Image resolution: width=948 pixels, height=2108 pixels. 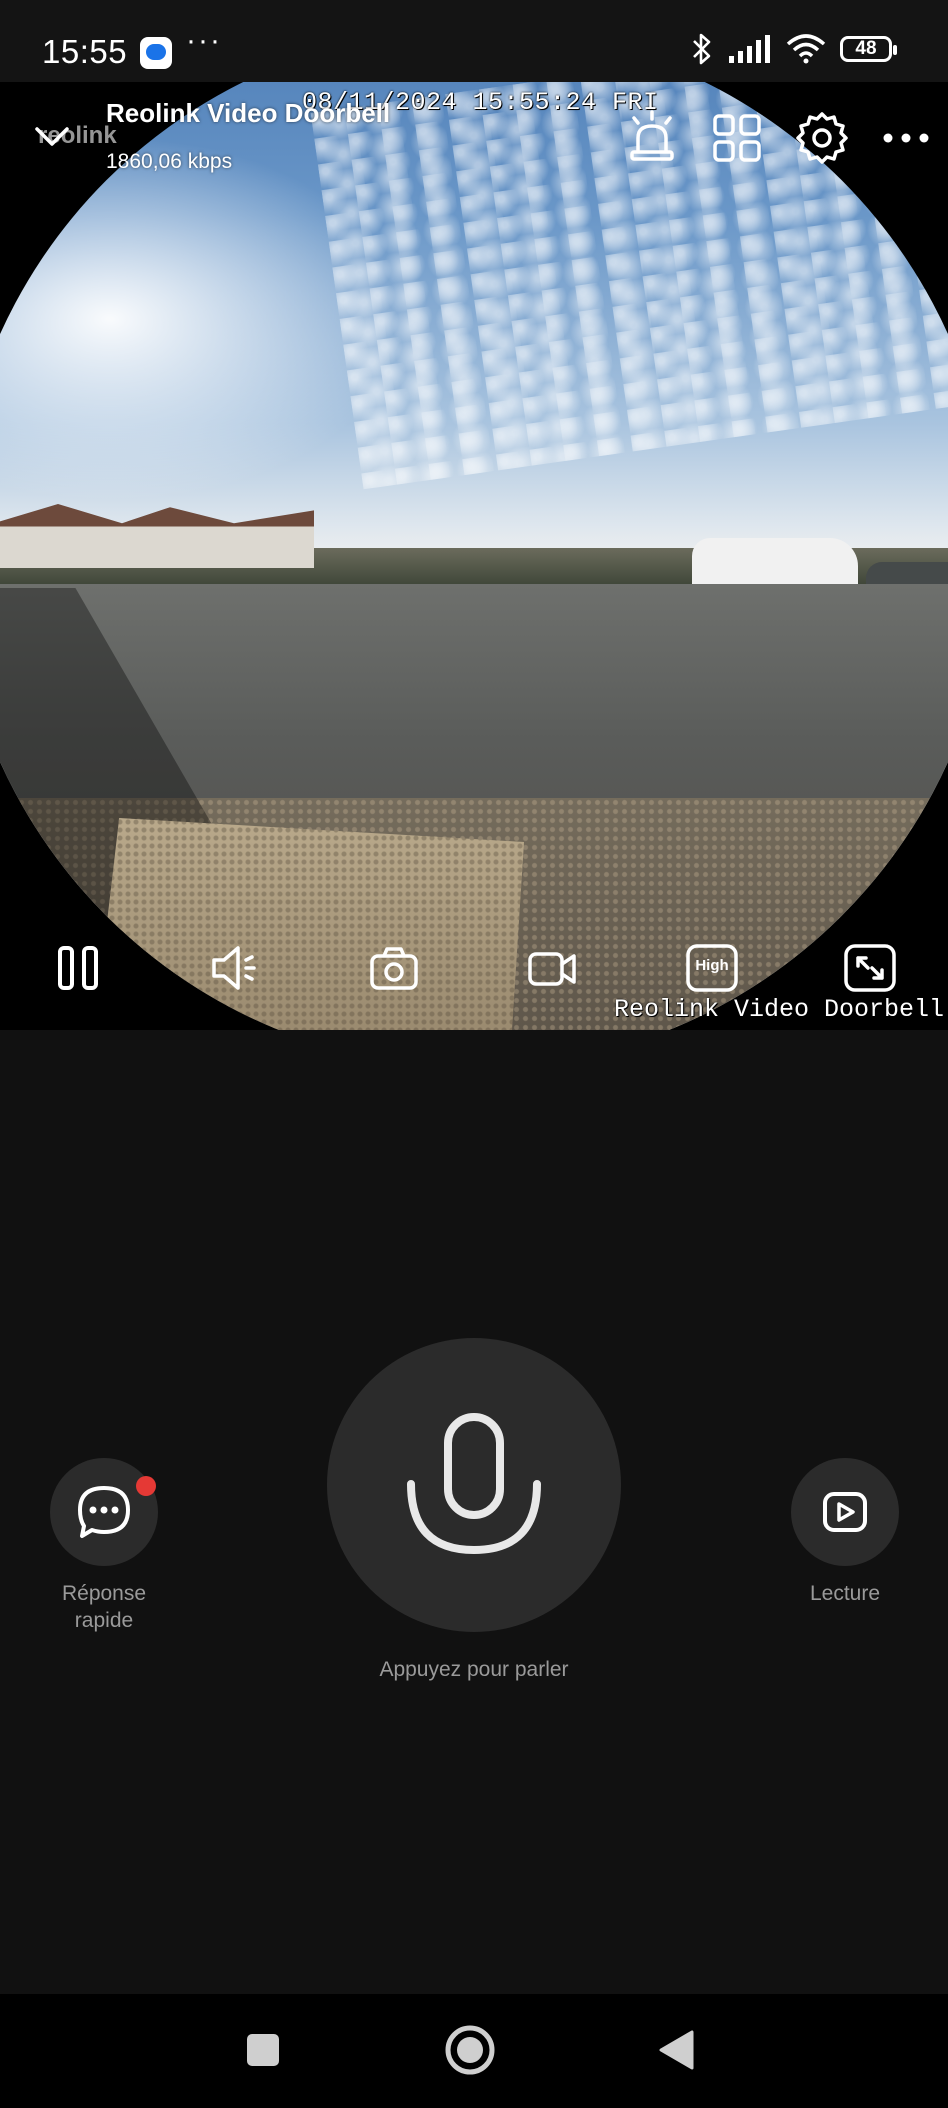 I want to click on quality-label: High, so click(x=712, y=965).